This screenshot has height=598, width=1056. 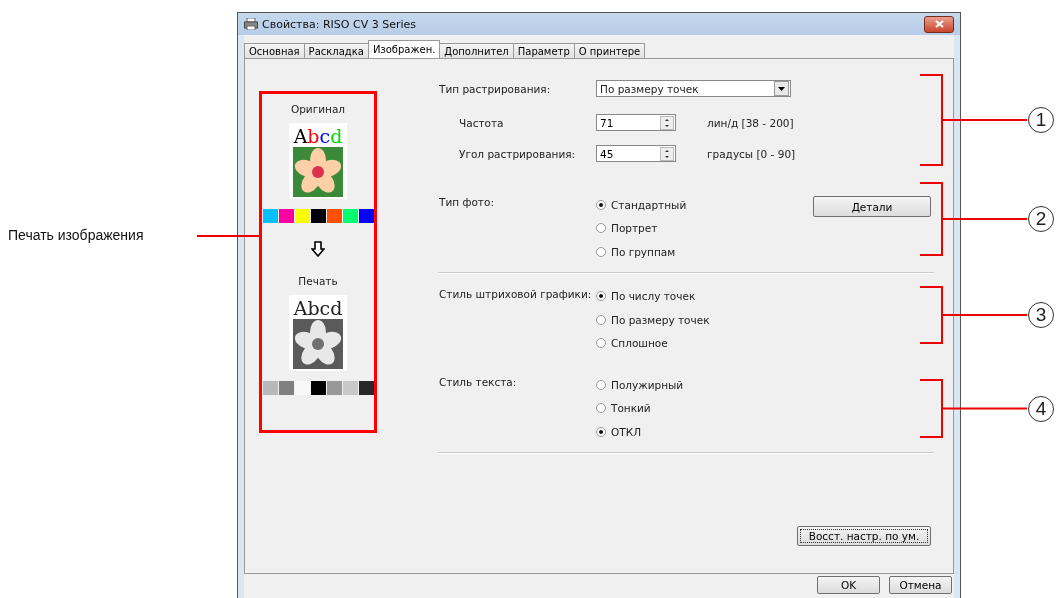 I want to click on dropdown: По размеру точек, so click(x=693, y=88).